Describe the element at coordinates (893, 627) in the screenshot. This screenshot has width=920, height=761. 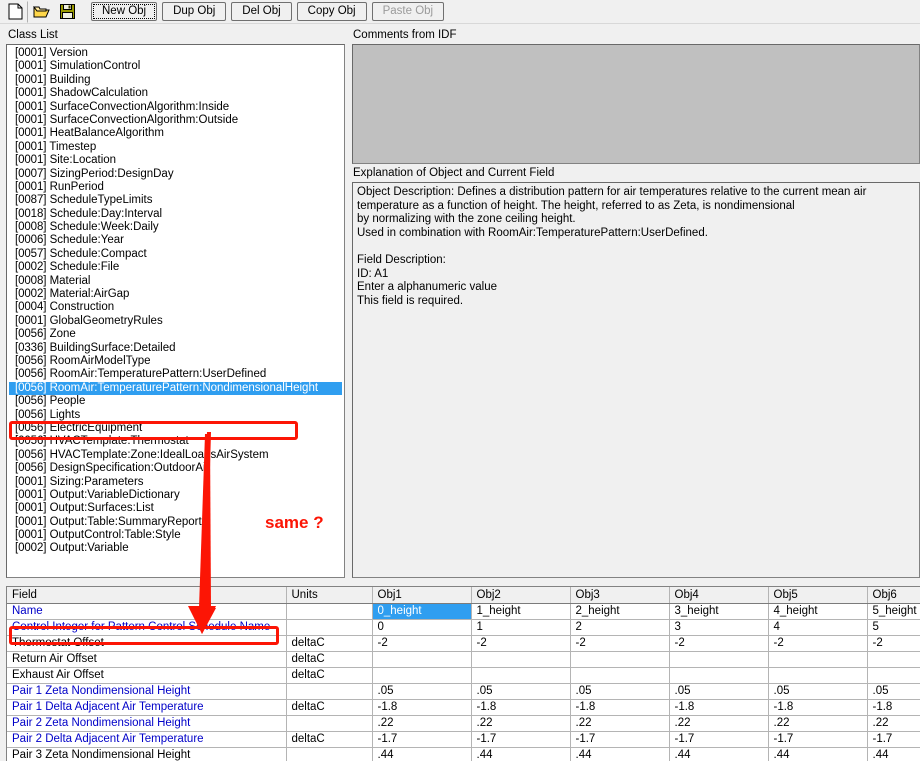
I see `value-cell: 5` at that location.